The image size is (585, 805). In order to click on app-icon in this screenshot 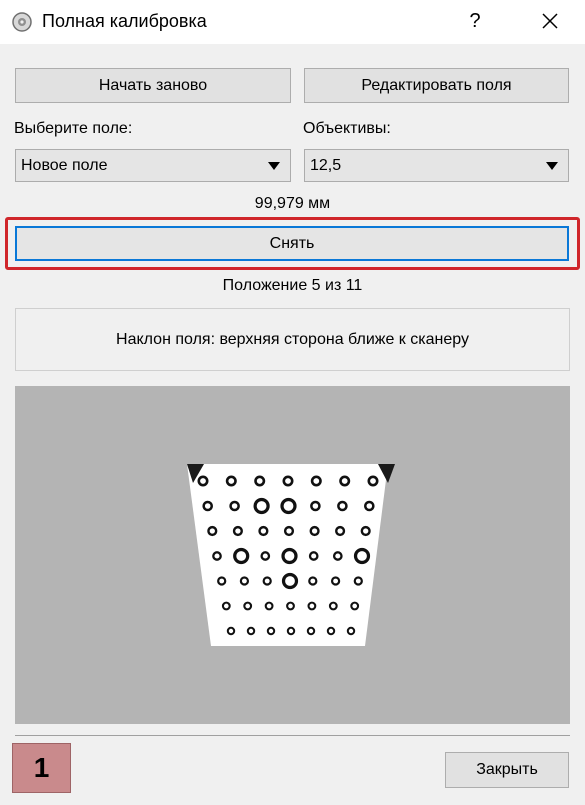, I will do `click(22, 22)`.